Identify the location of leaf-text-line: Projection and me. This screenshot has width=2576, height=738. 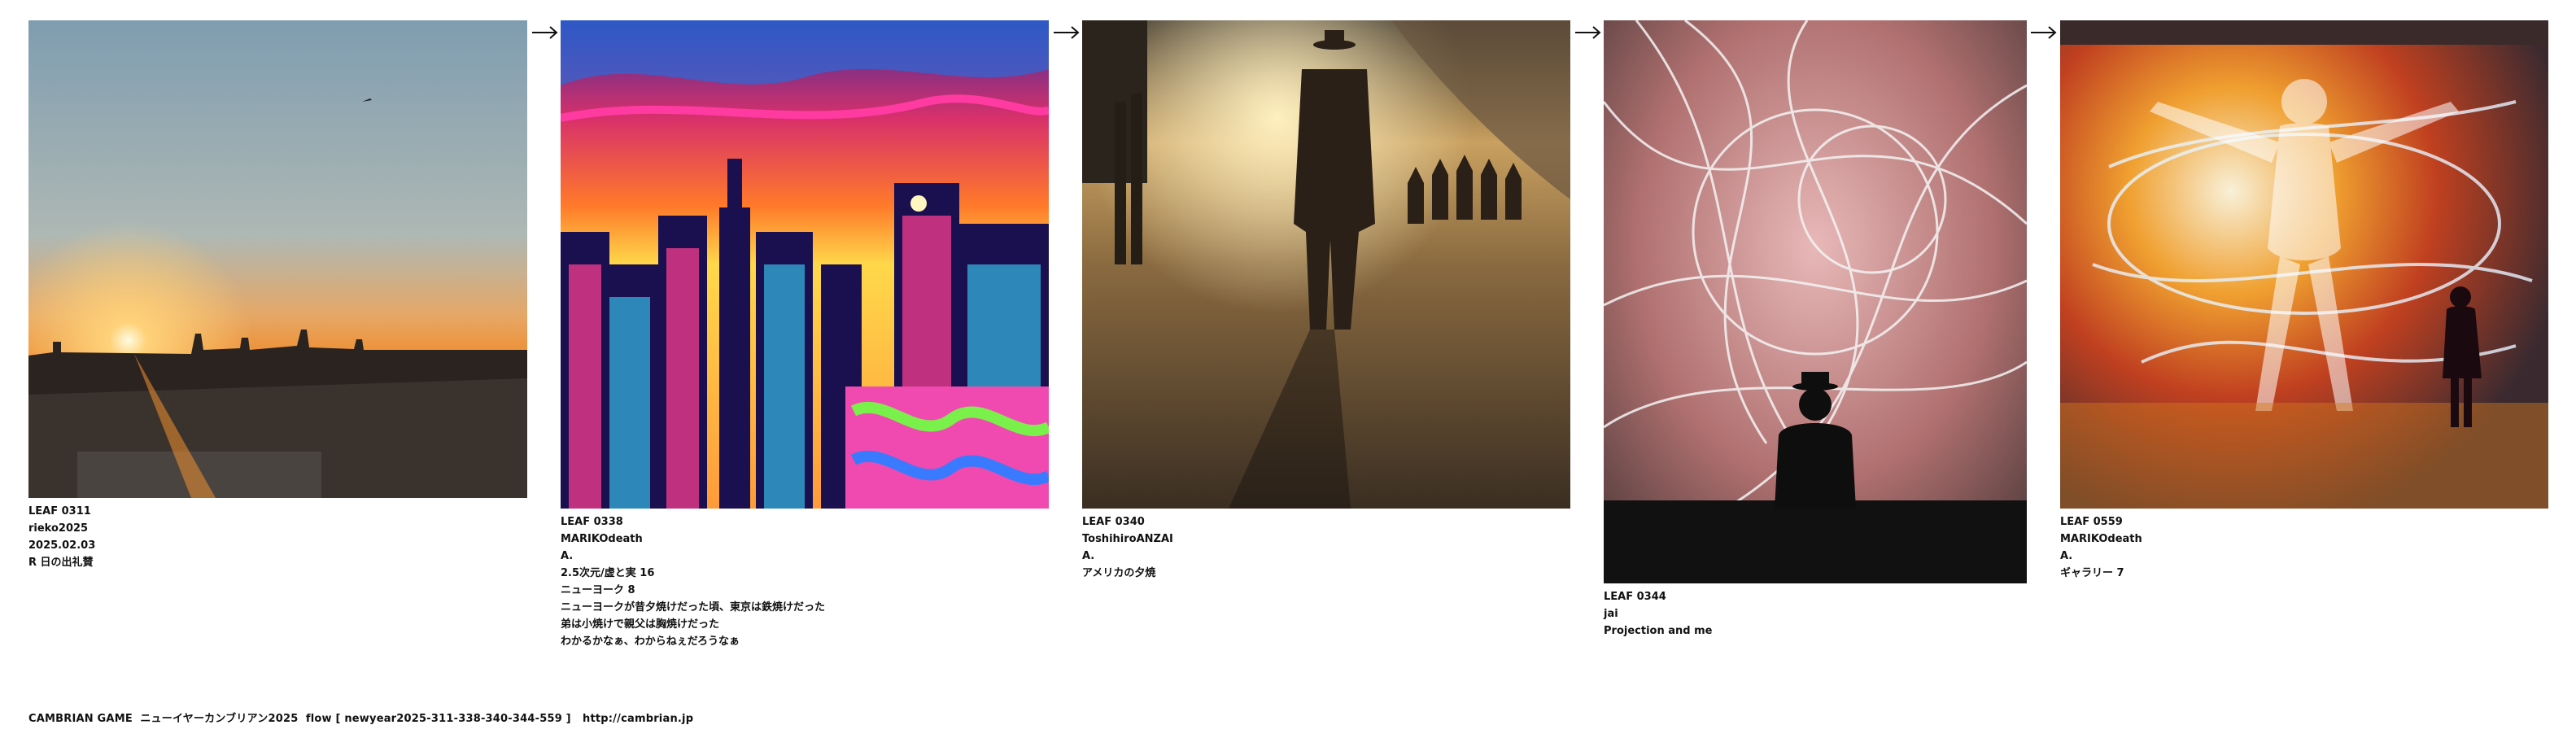
(1658, 631).